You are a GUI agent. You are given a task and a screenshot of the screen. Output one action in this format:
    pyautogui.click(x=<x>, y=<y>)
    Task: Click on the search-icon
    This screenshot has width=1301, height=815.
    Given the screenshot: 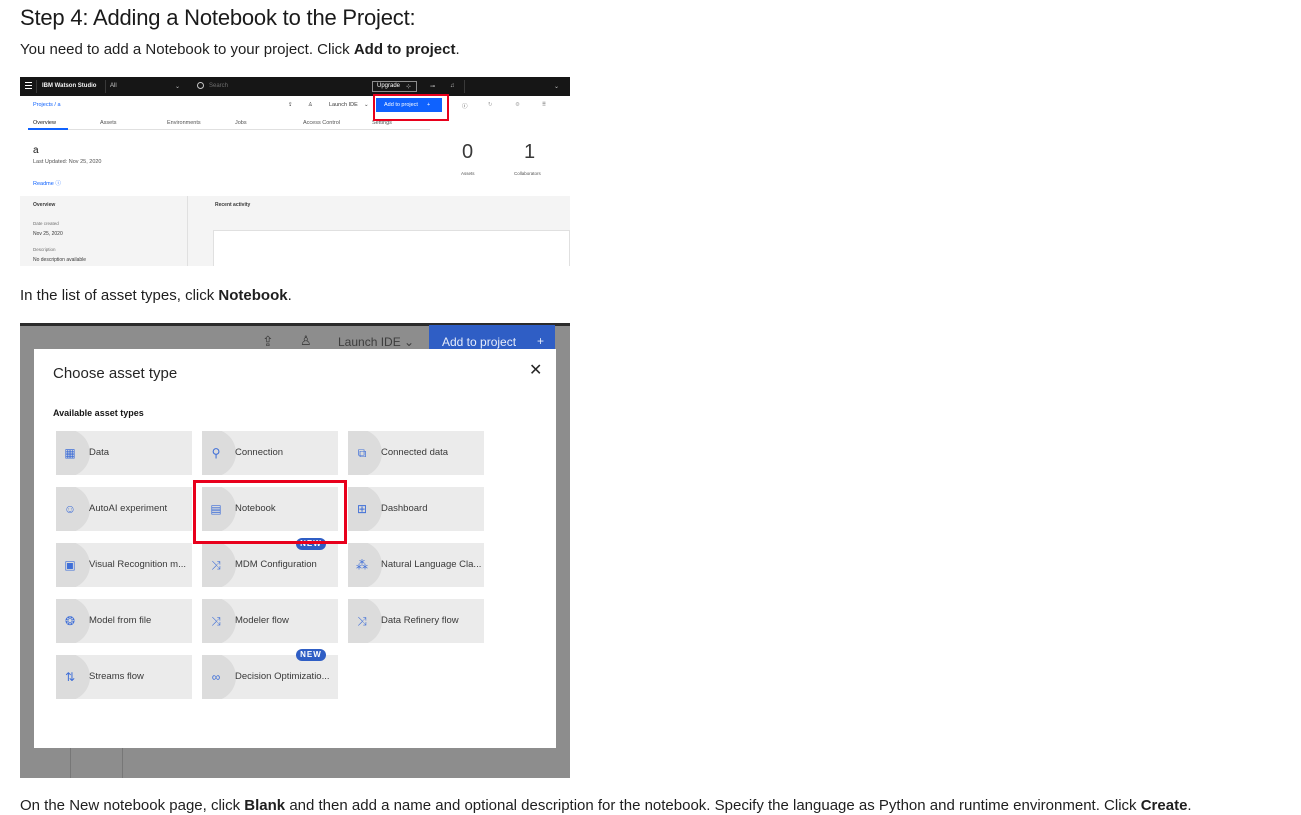 What is the action you would take?
    pyautogui.click(x=200, y=85)
    